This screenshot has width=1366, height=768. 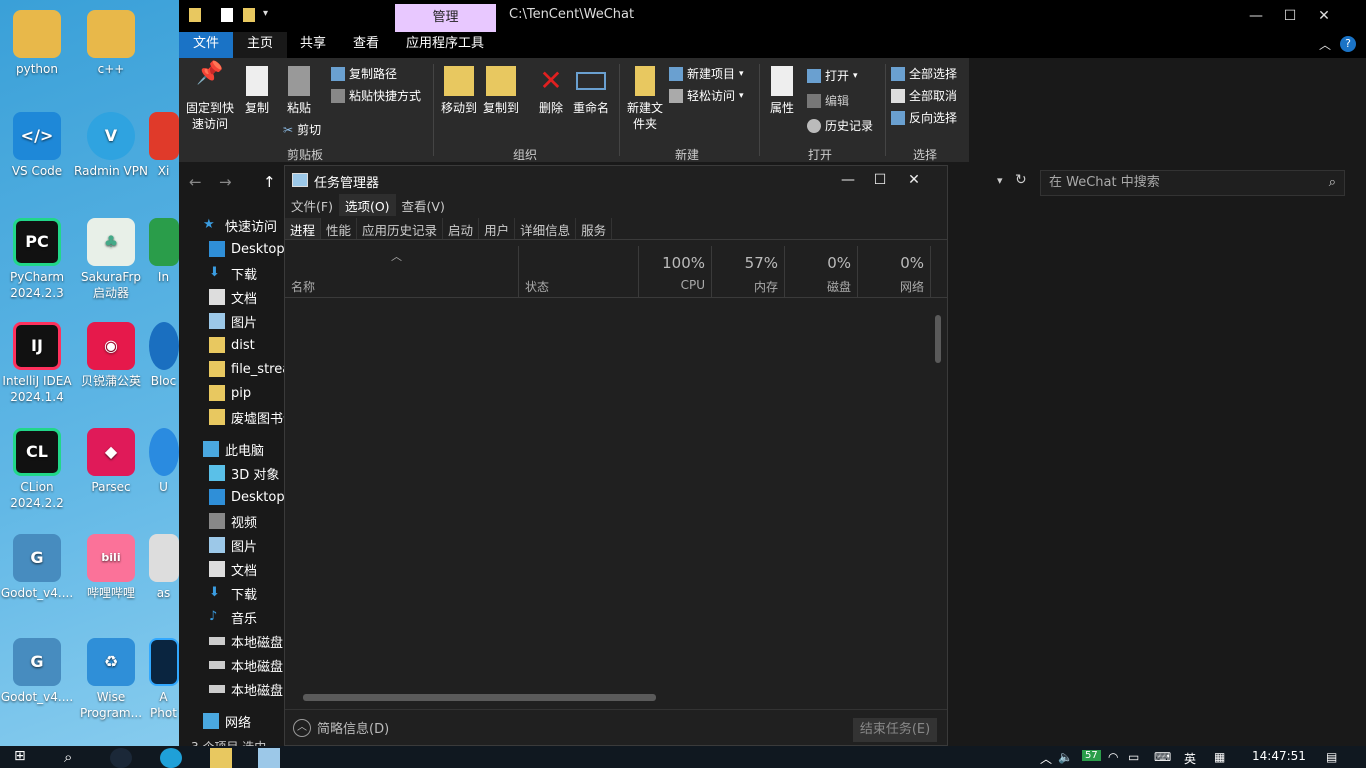 I want to click on nav-item-local-disk-2: 本地磁盘, so click(x=246, y=665).